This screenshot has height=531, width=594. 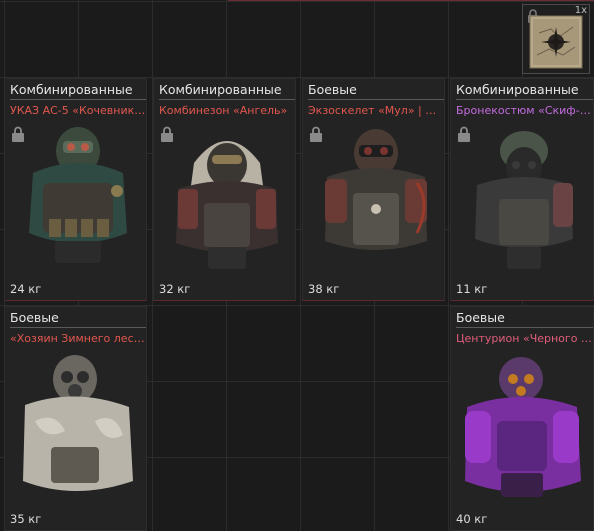 I want to click on inventory-item-card: Боевые «Хозяин Зимнего леса»... 35 кг, so click(x=75, y=418).